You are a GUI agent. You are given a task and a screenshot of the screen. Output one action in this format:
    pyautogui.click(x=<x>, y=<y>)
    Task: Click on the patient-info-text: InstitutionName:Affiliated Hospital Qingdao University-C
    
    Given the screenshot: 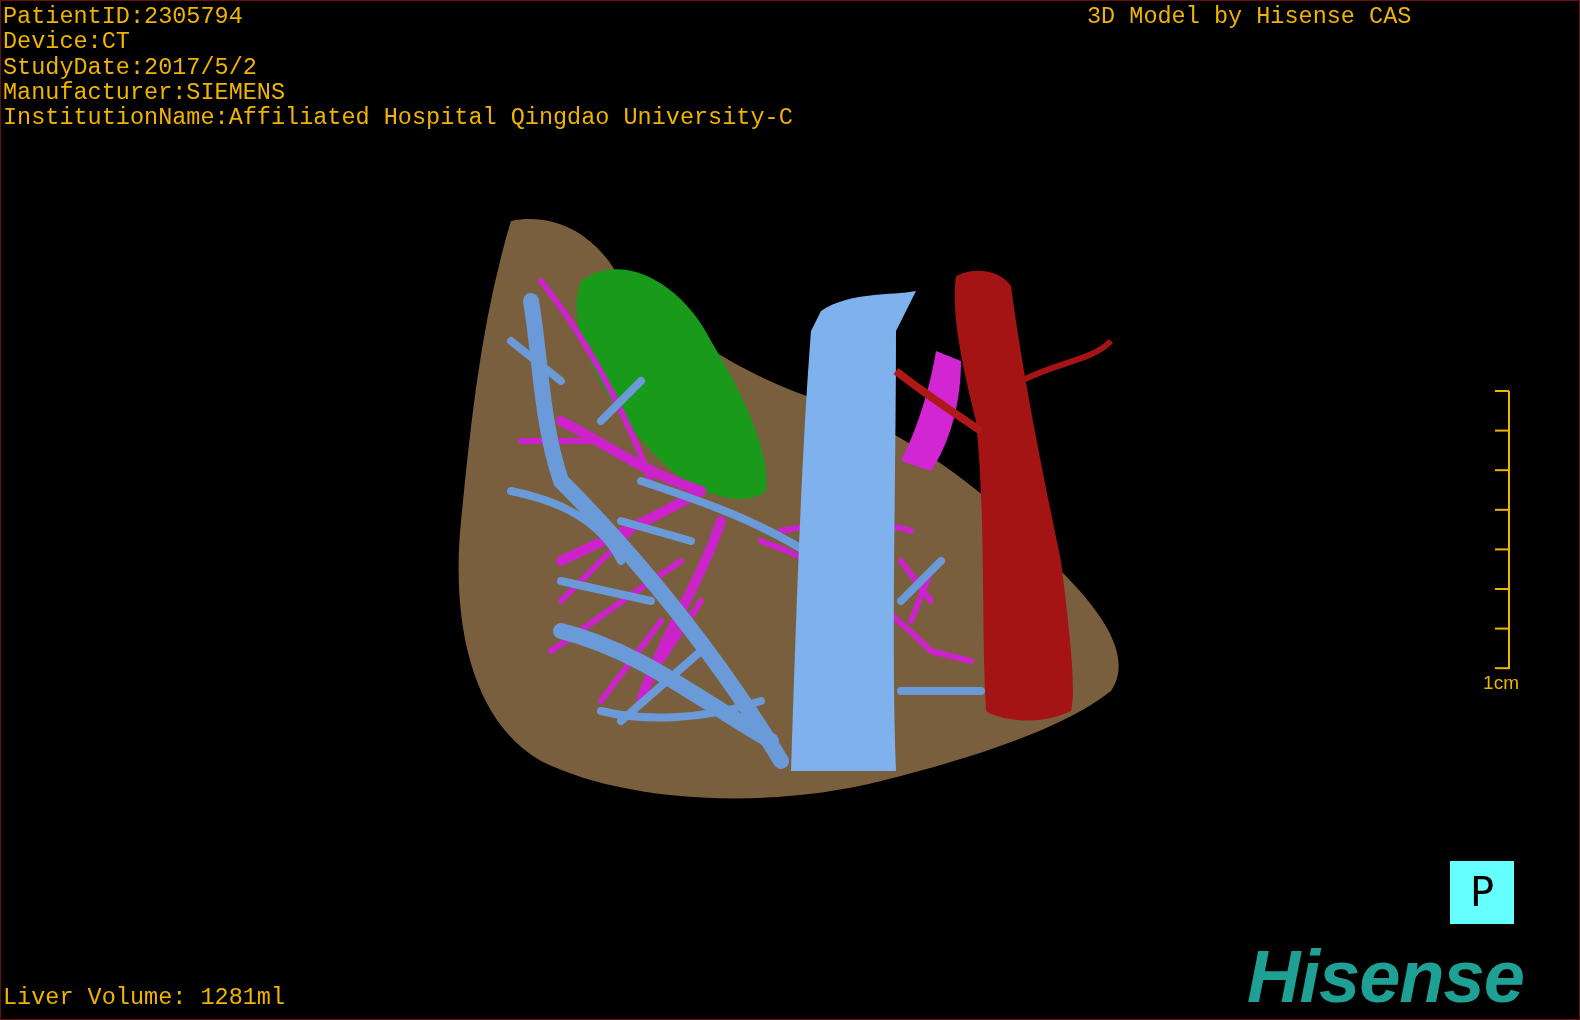 What is the action you would take?
    pyautogui.click(x=398, y=118)
    